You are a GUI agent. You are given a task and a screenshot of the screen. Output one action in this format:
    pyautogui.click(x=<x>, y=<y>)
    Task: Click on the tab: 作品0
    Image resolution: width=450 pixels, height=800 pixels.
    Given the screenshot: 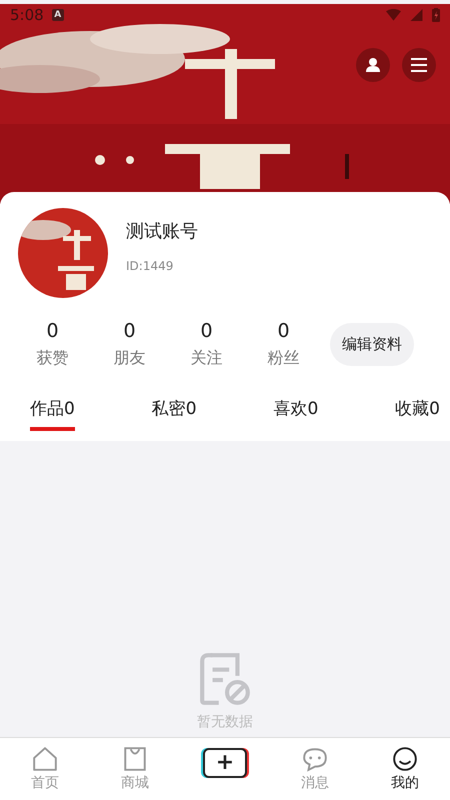 What is the action you would take?
    pyautogui.click(x=52, y=413)
    